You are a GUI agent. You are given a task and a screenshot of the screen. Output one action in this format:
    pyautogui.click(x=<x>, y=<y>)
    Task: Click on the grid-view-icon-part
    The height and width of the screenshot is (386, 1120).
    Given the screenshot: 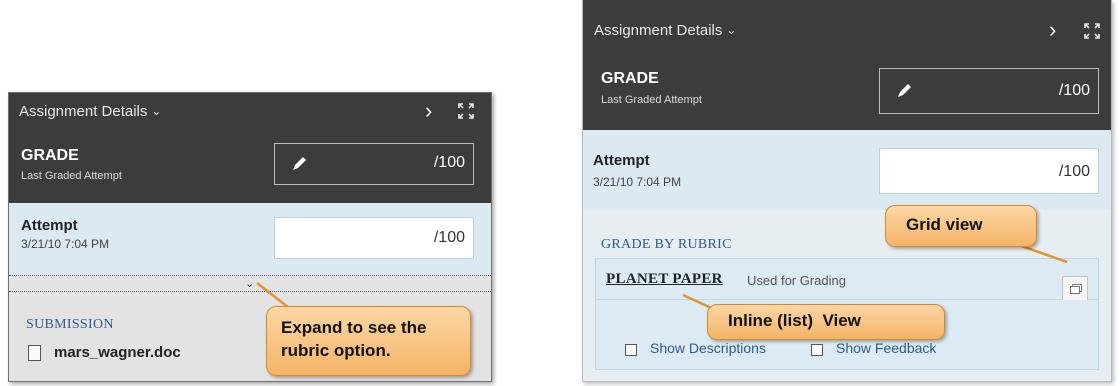 What is the action you would take?
    pyautogui.click(x=1075, y=290)
    